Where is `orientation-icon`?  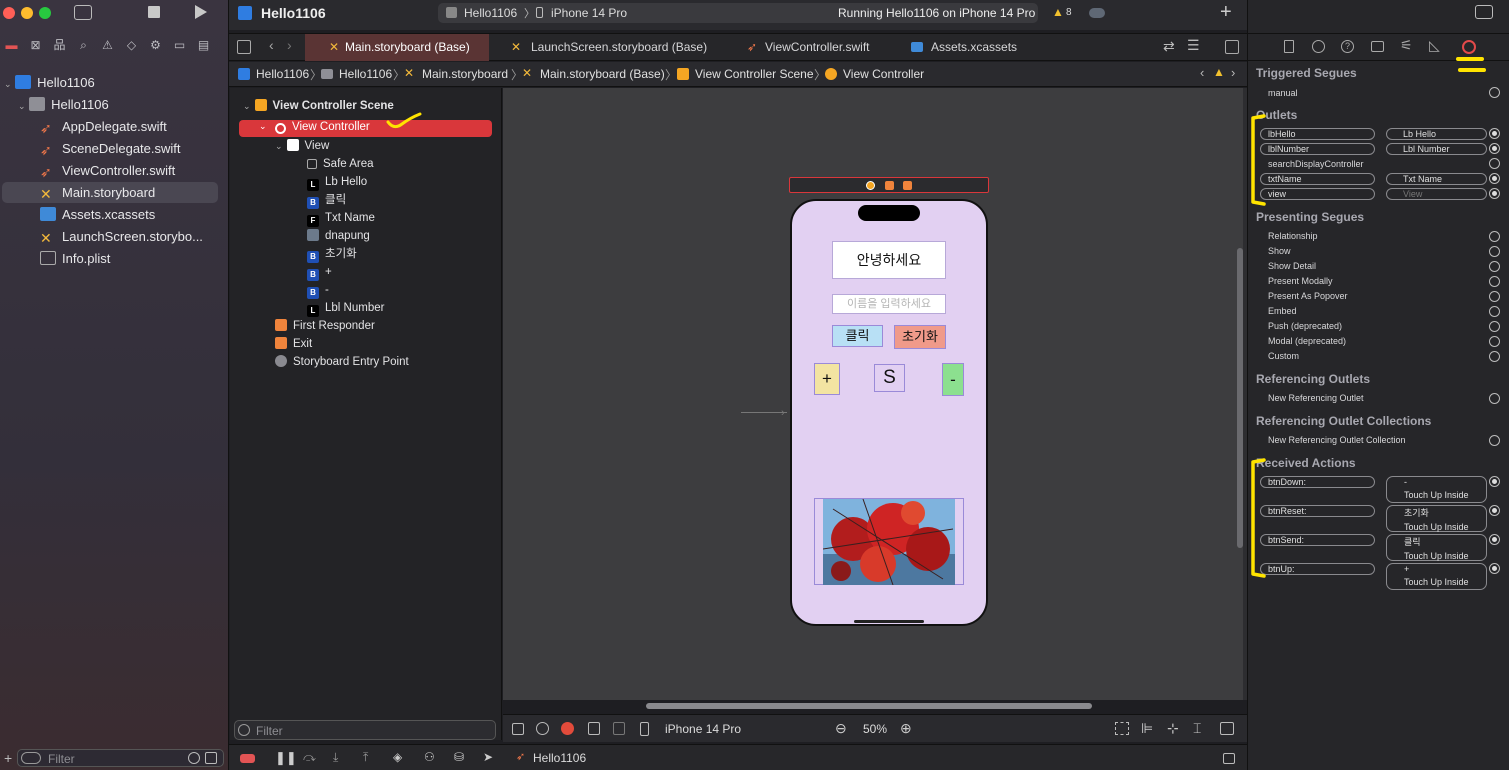 orientation-icon is located at coordinates (594, 728).